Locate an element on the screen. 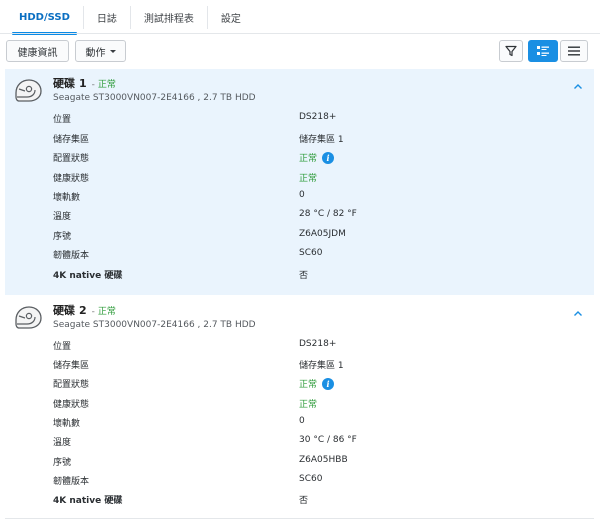 The width and height of the screenshot is (600, 529). tab-log: 日誌 is located at coordinates (107, 17).